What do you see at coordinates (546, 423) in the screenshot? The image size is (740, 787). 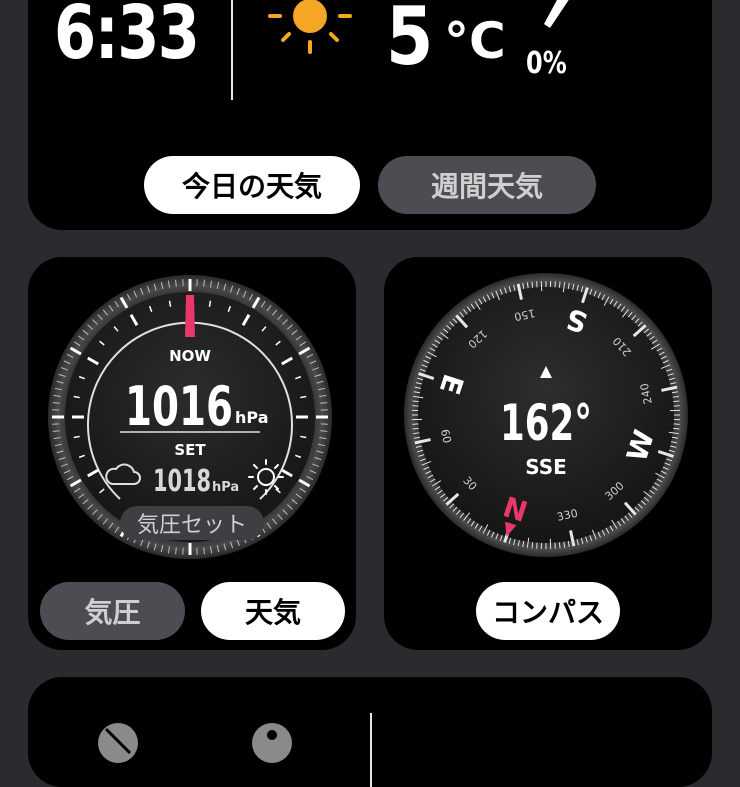 I see `heading-value: 162°` at bounding box center [546, 423].